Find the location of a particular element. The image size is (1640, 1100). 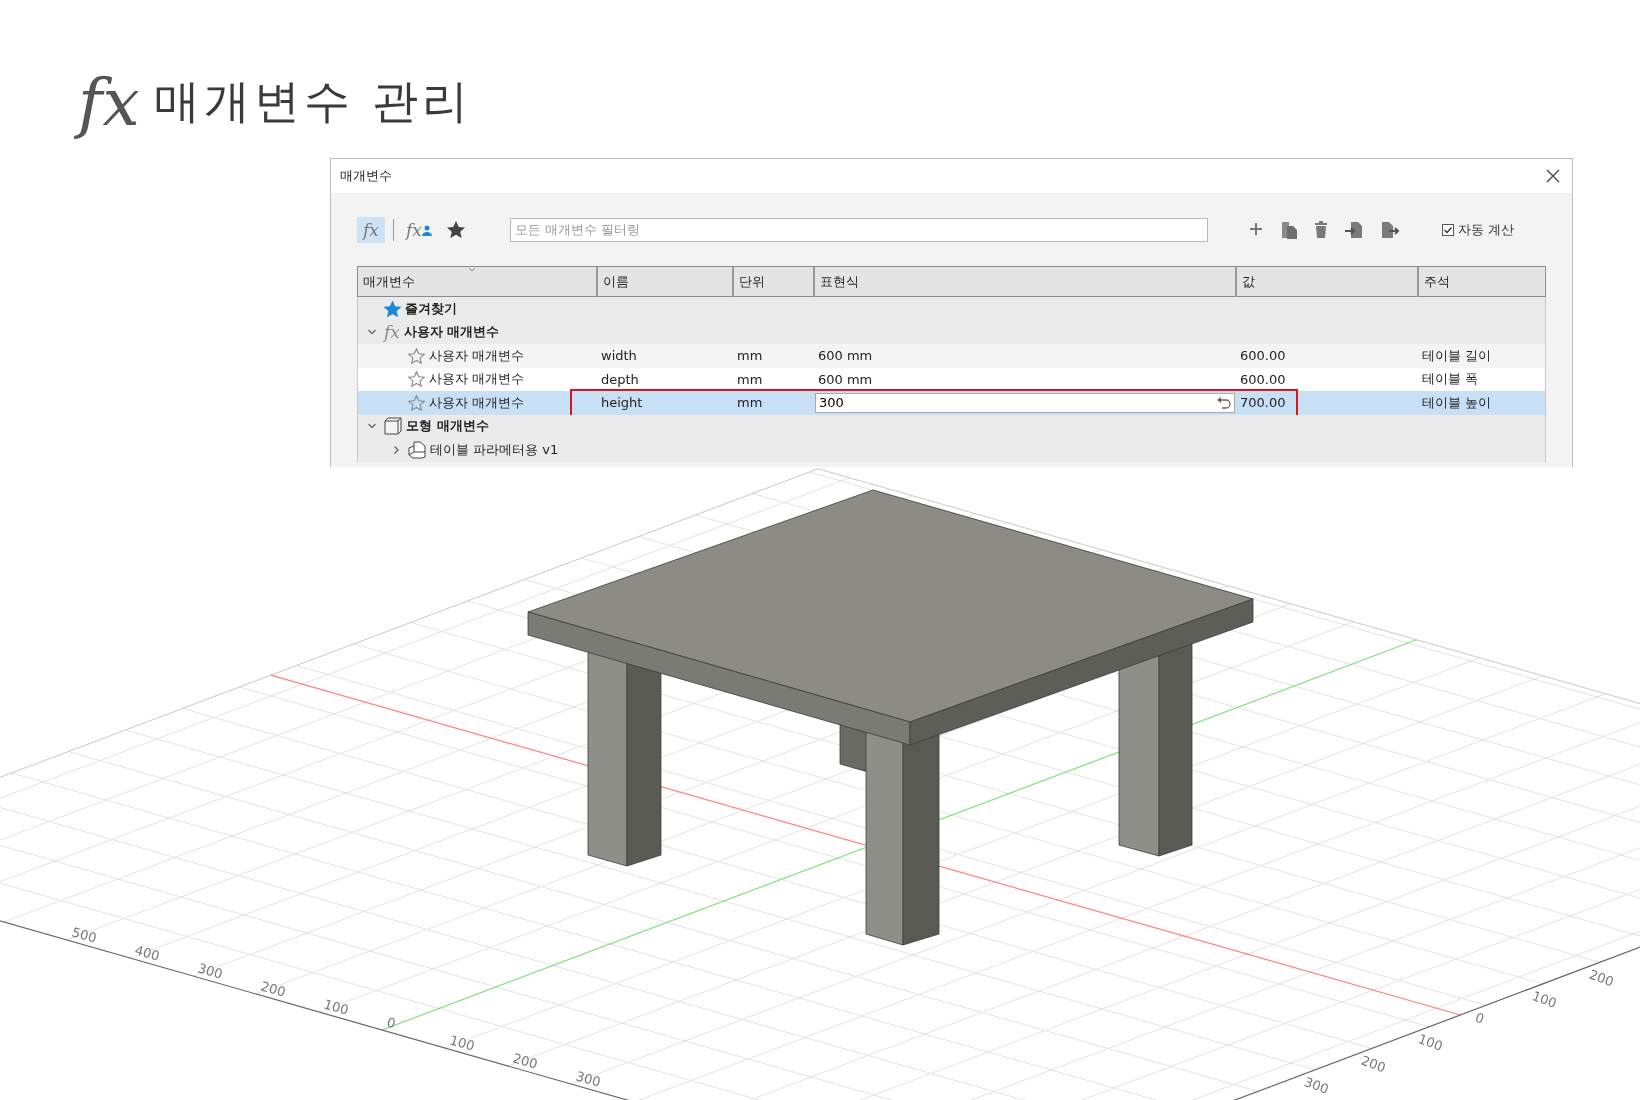

table-cell-text: 테이블 폭 is located at coordinates (1450, 379).